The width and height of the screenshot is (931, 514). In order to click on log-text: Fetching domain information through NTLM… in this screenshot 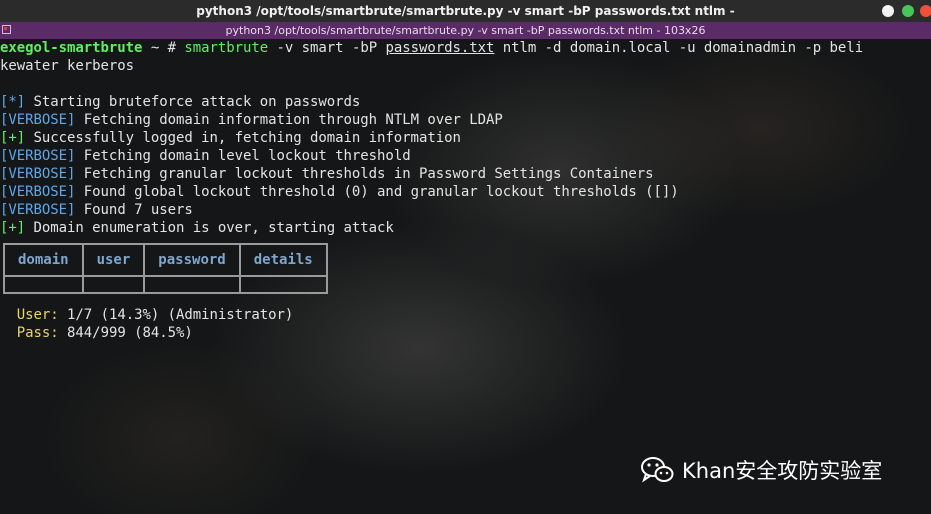, I will do `click(289, 120)`.